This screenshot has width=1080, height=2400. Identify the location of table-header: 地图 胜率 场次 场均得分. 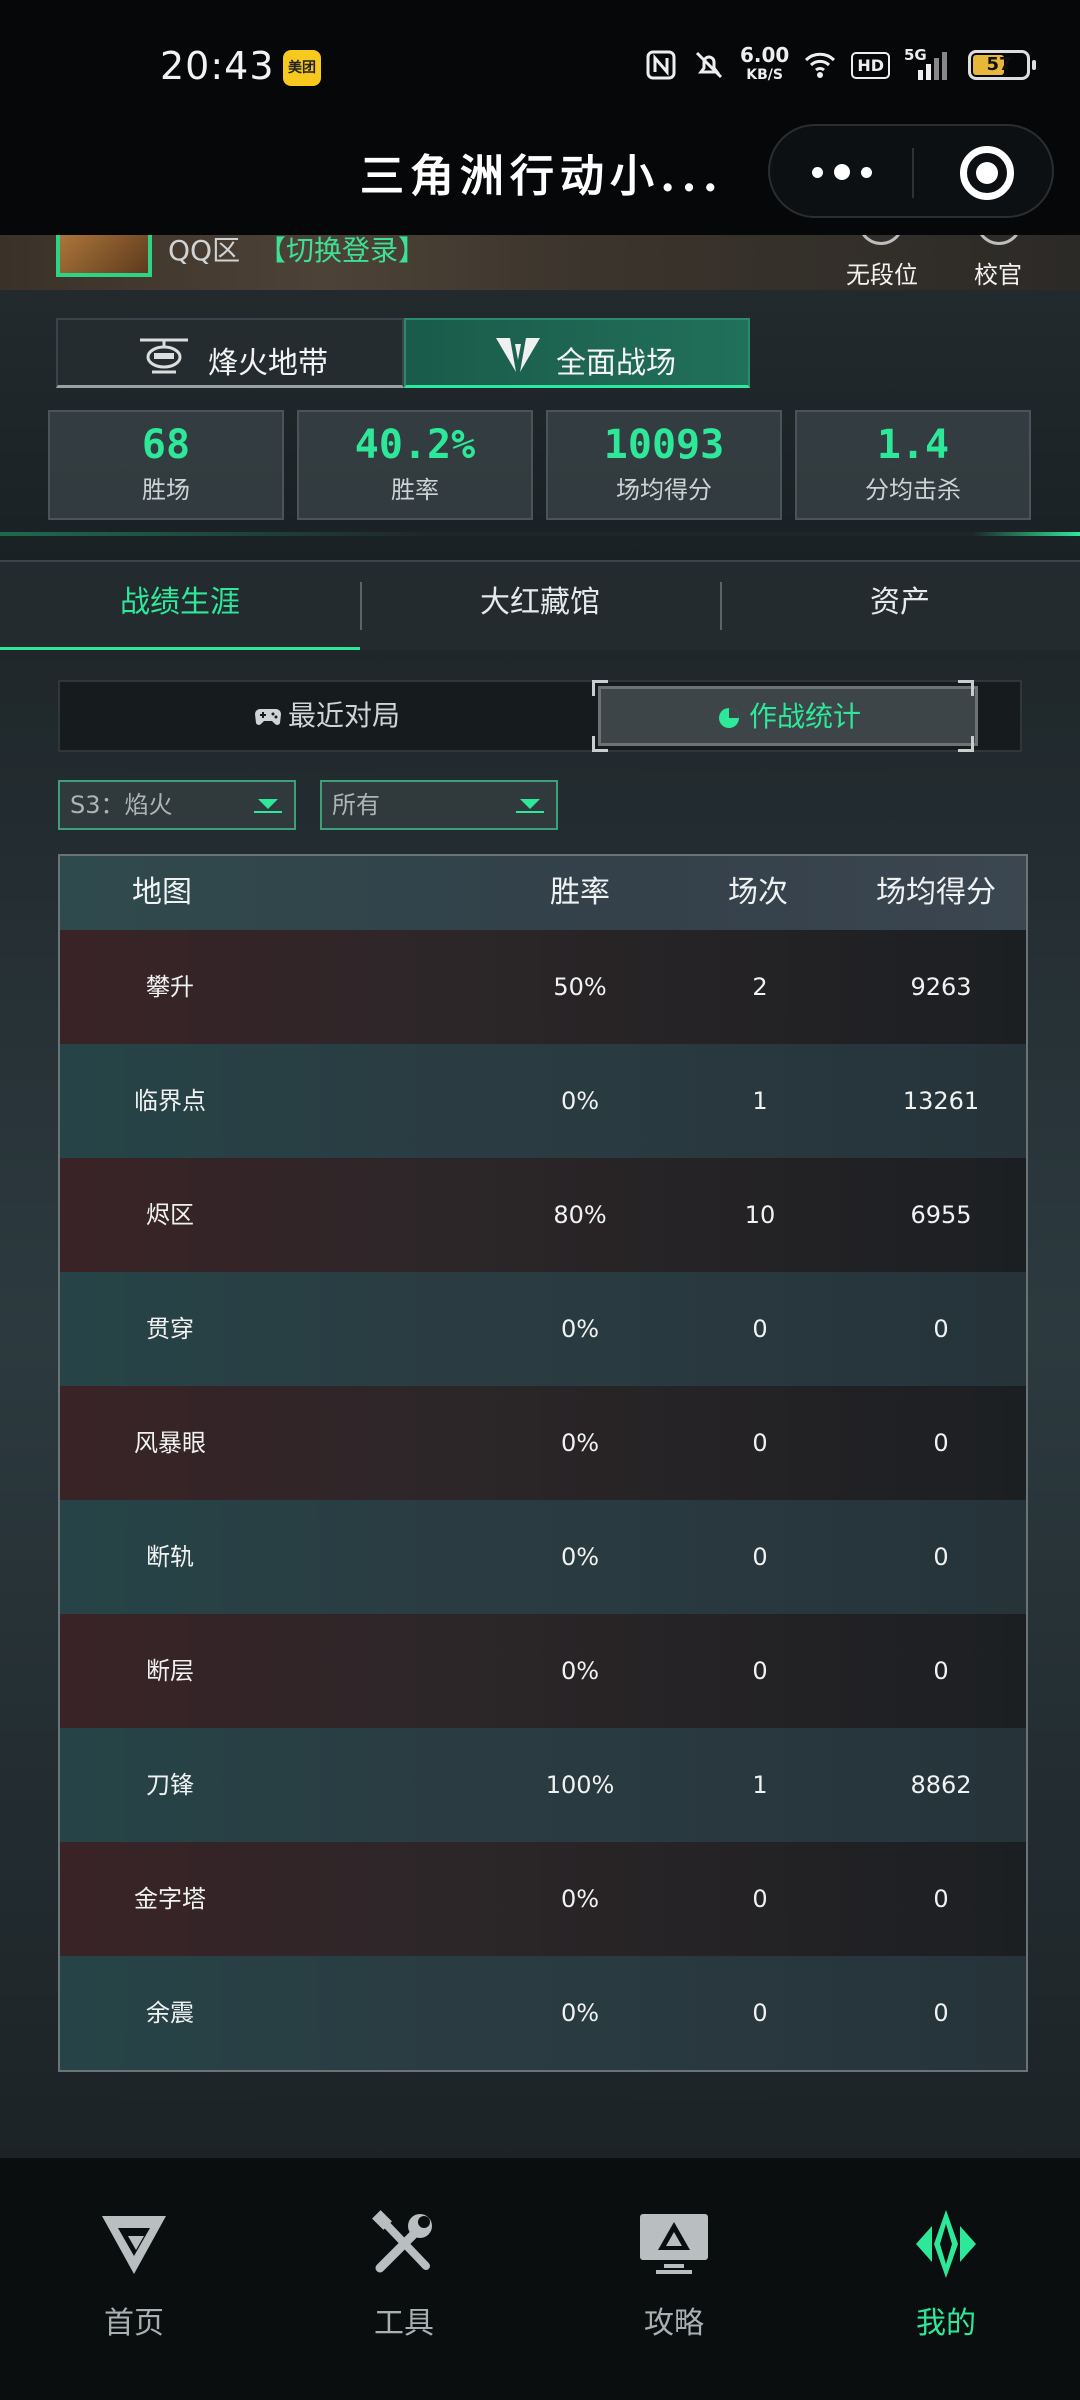
(543, 893).